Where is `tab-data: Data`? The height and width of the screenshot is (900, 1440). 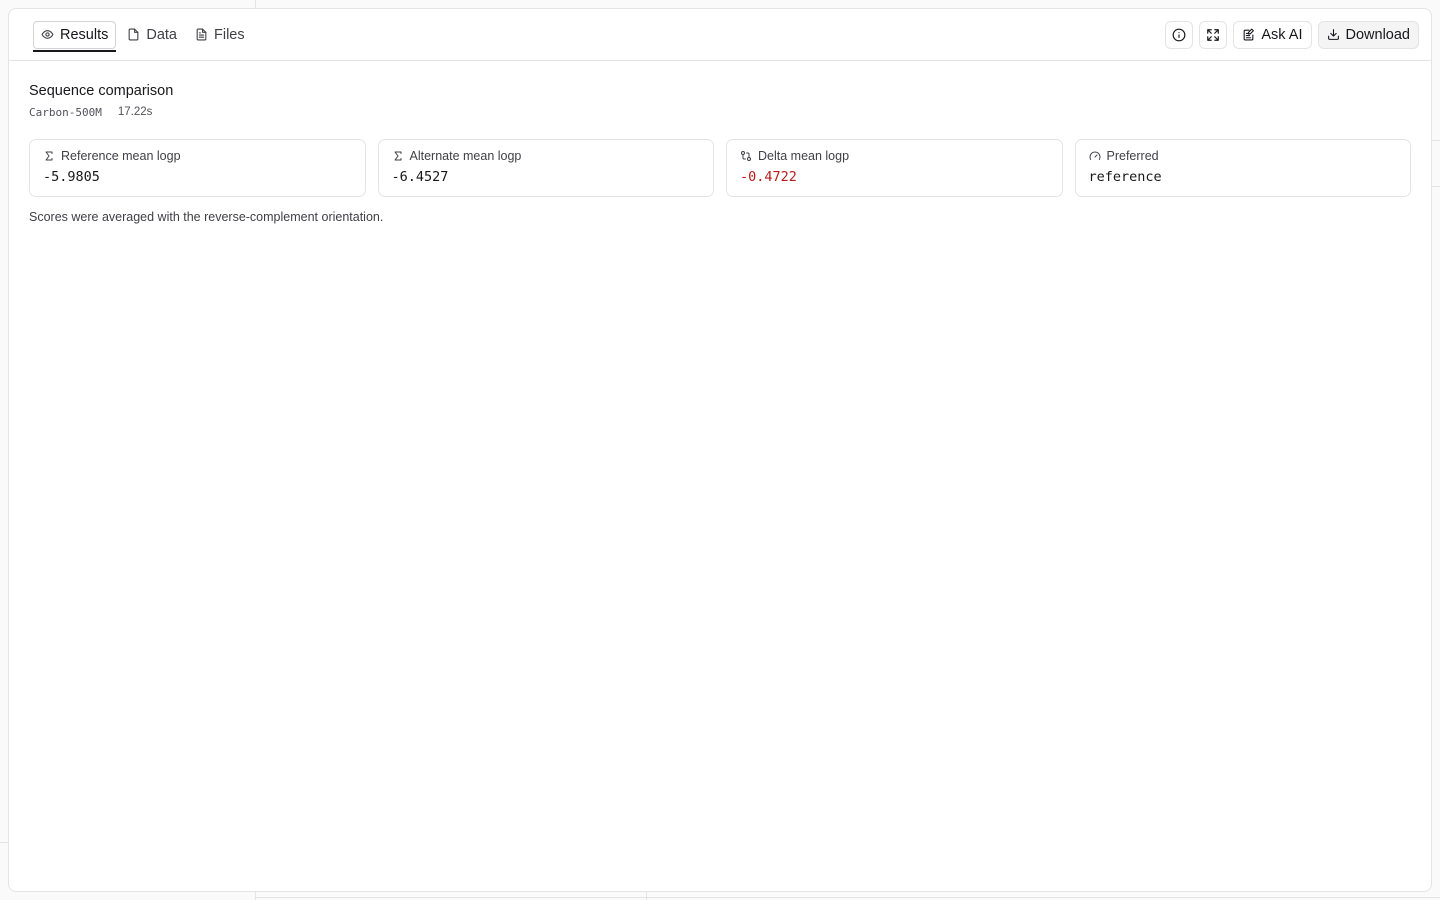 tab-data: Data is located at coordinates (152, 35).